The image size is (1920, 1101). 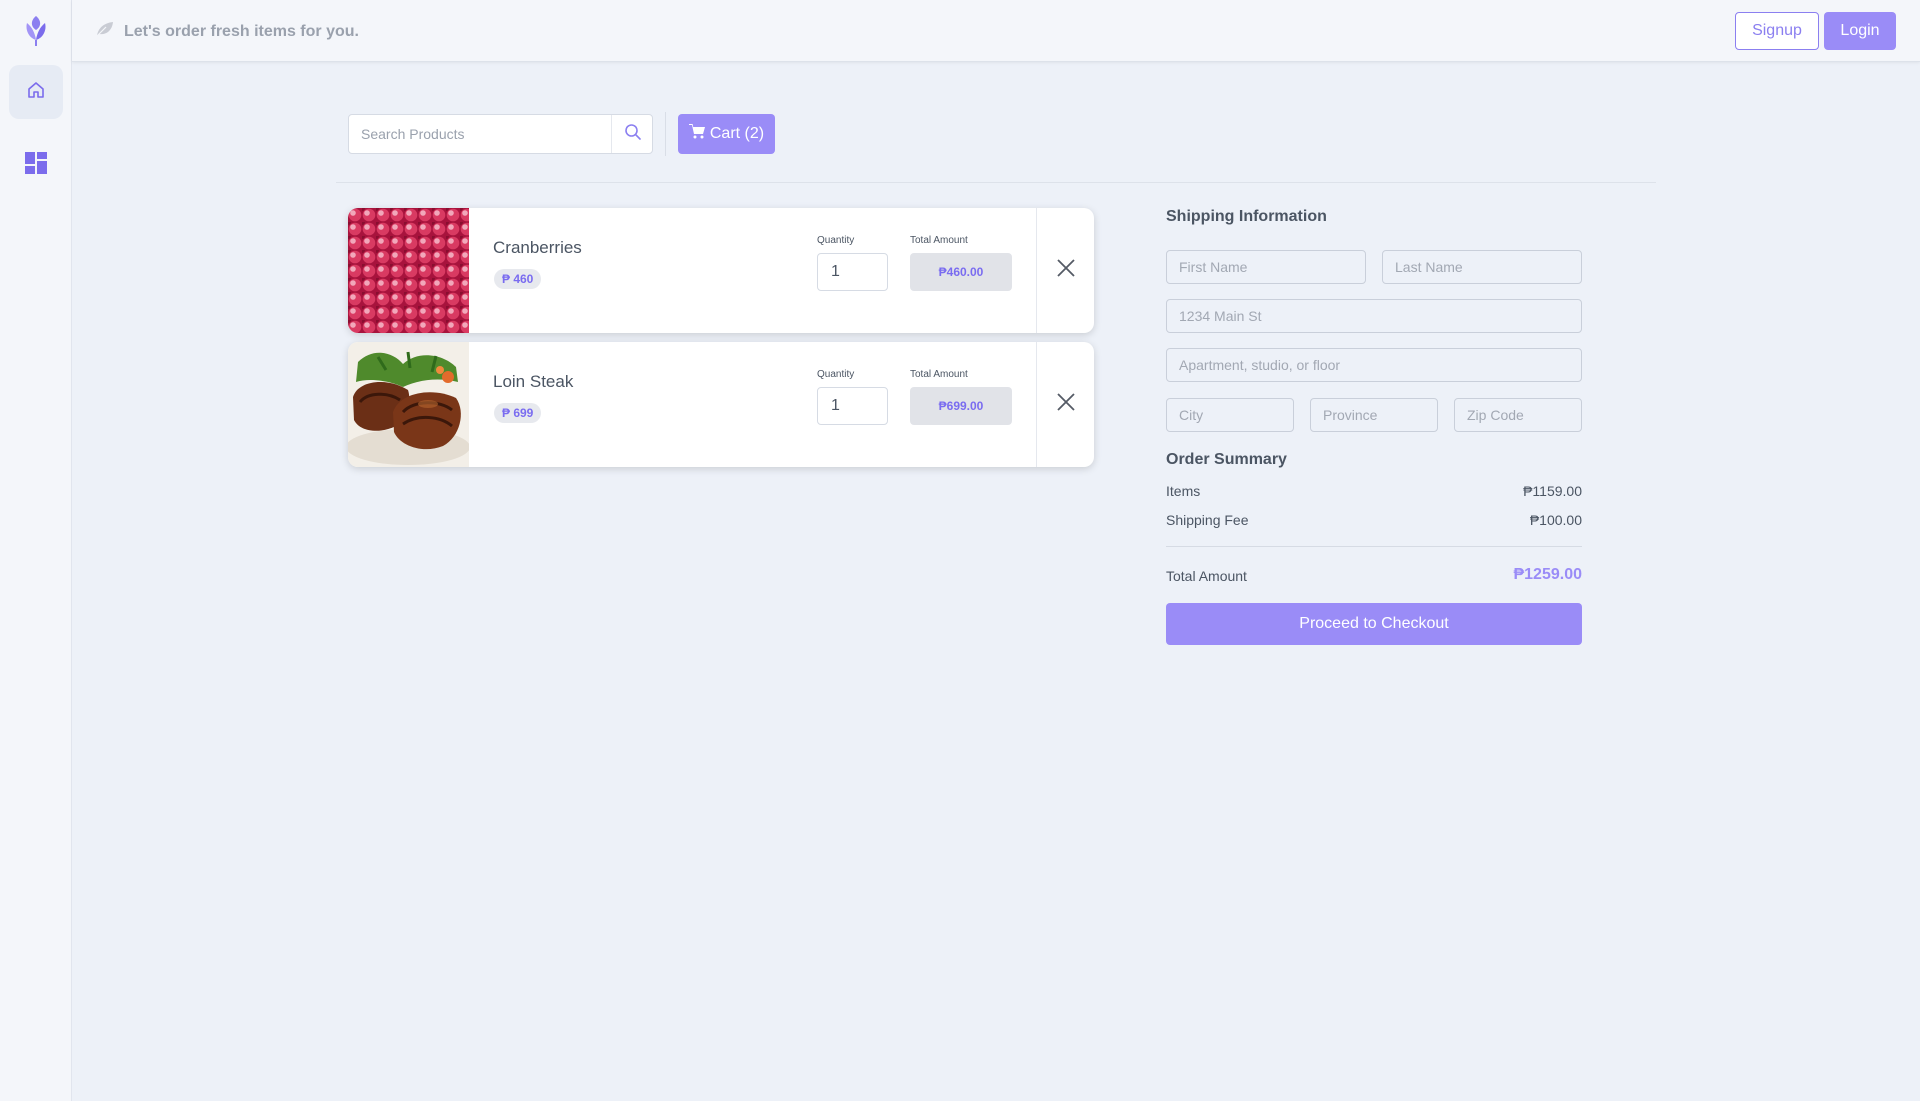 I want to click on province-field, so click(x=1374, y=415).